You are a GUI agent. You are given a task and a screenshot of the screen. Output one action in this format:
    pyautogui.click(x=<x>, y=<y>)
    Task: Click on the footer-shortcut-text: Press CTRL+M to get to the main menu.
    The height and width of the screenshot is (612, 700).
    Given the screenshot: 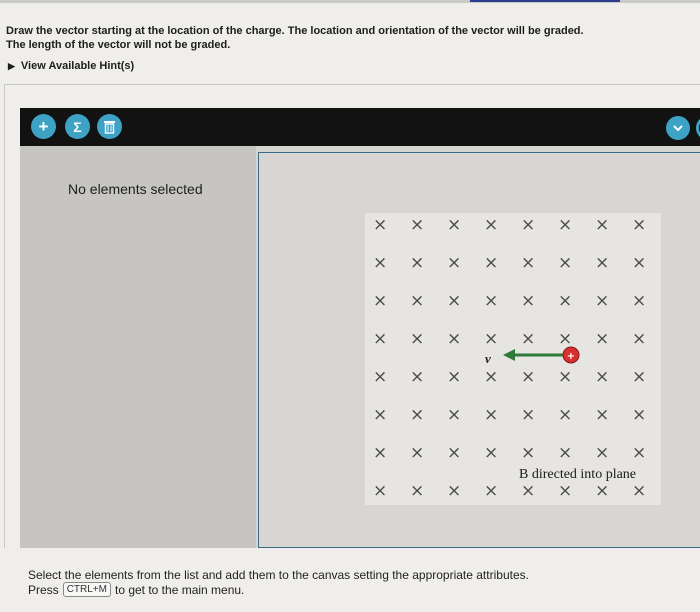 What is the action you would take?
    pyautogui.click(x=136, y=589)
    